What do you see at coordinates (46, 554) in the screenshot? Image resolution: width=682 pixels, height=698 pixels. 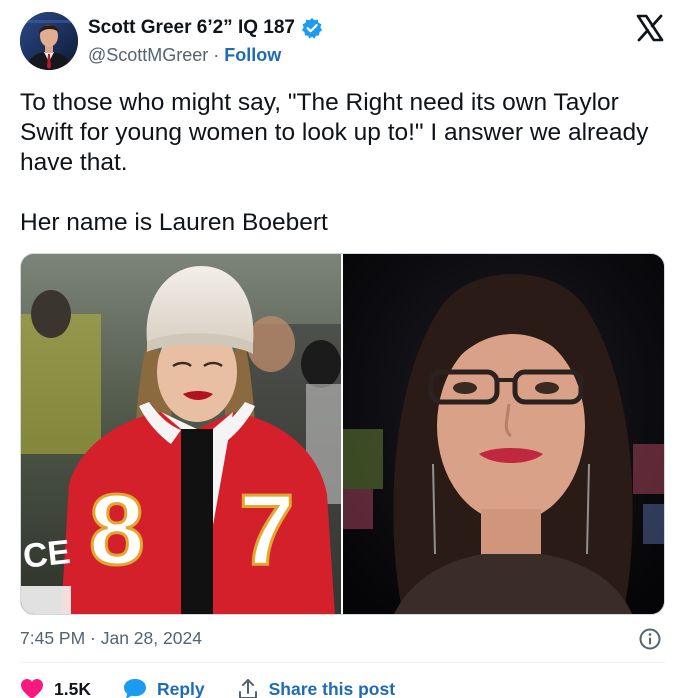 I see `sleeve-text: CE` at bounding box center [46, 554].